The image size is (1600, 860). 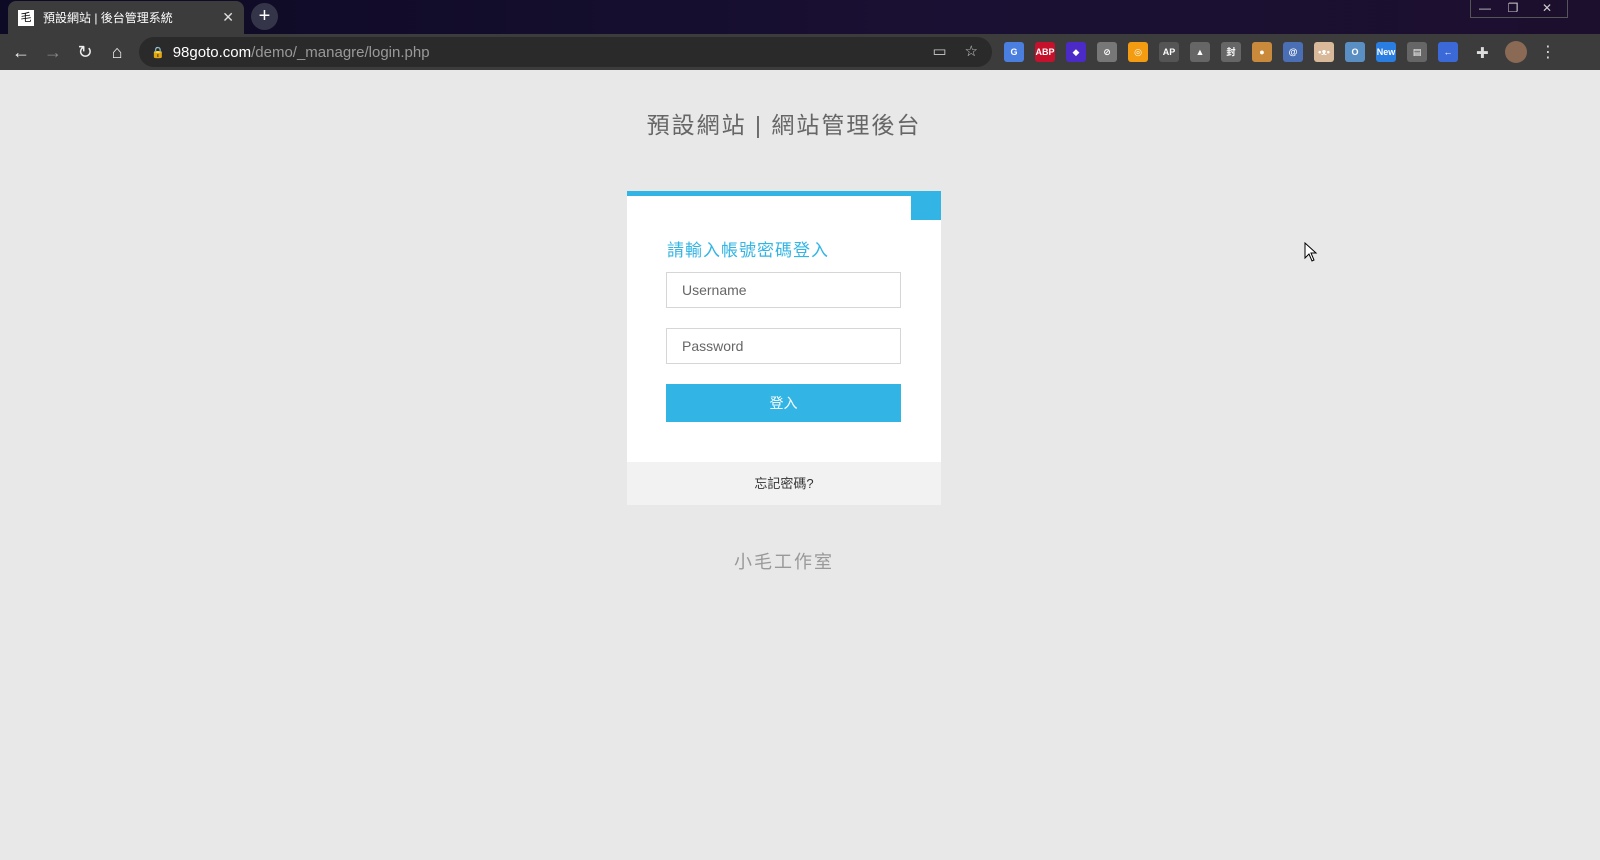 I want to click on url-path: /demo/_managre/login.php, so click(x=340, y=52).